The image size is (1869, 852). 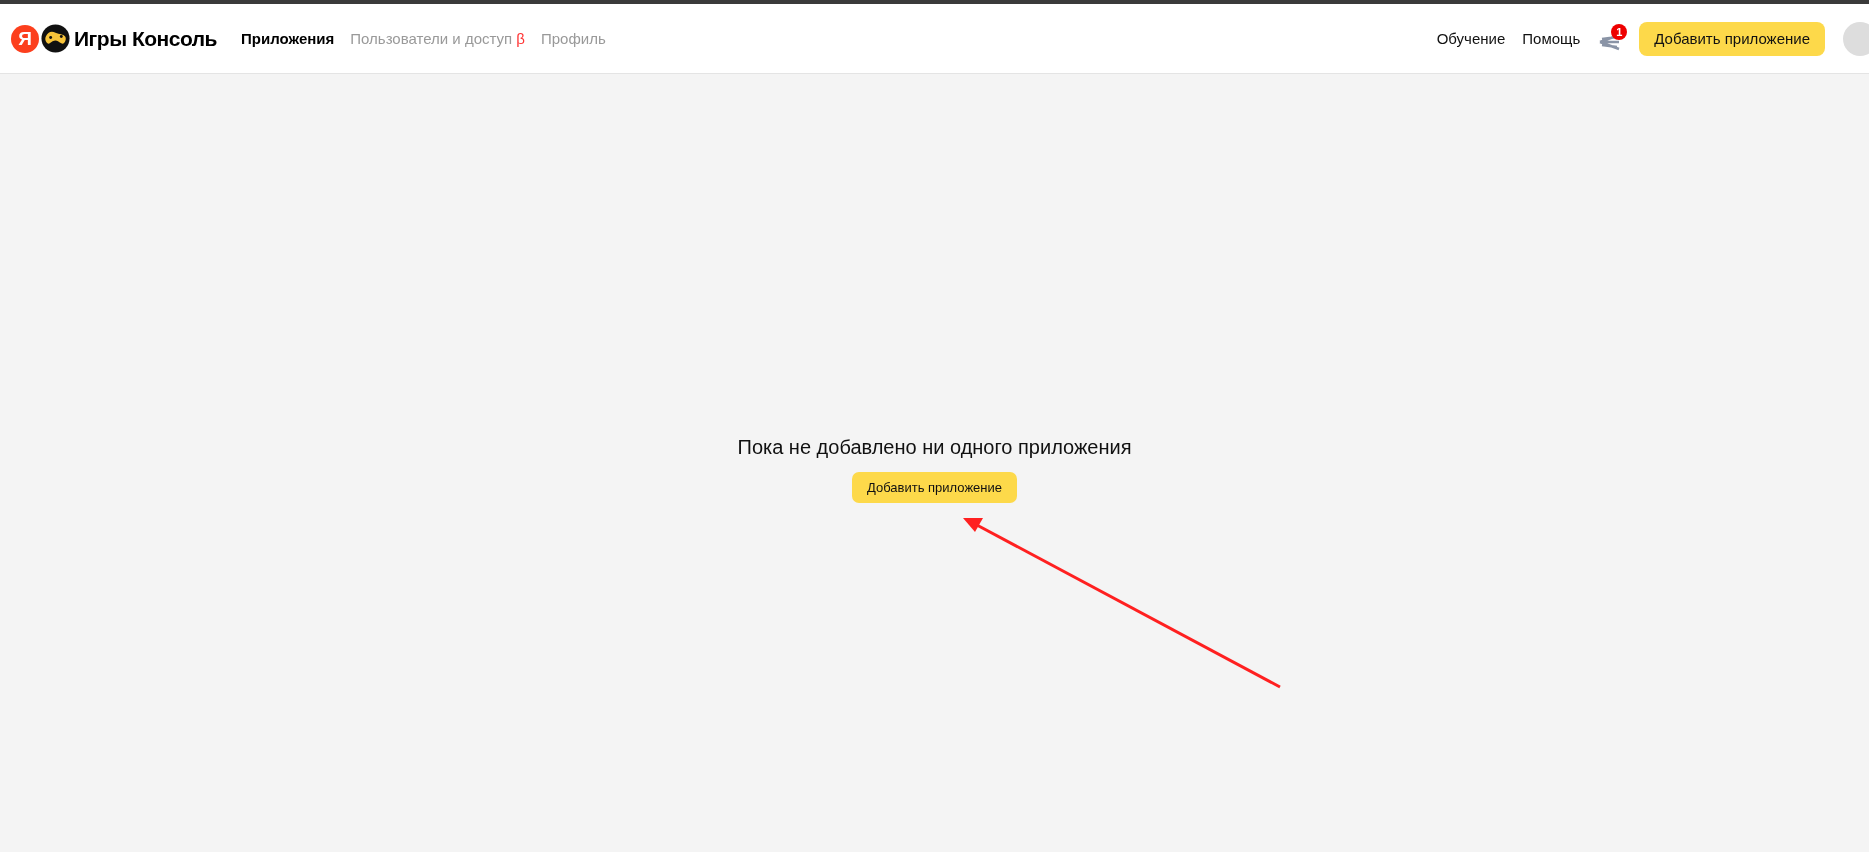 I want to click on nav-tab: Приложения, so click(x=288, y=38).